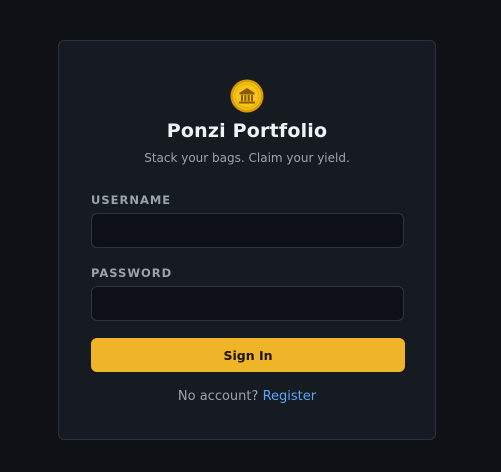 Image resolution: width=501 pixels, height=472 pixels. Describe the element at coordinates (247, 303) in the screenshot. I see `password-input` at that location.